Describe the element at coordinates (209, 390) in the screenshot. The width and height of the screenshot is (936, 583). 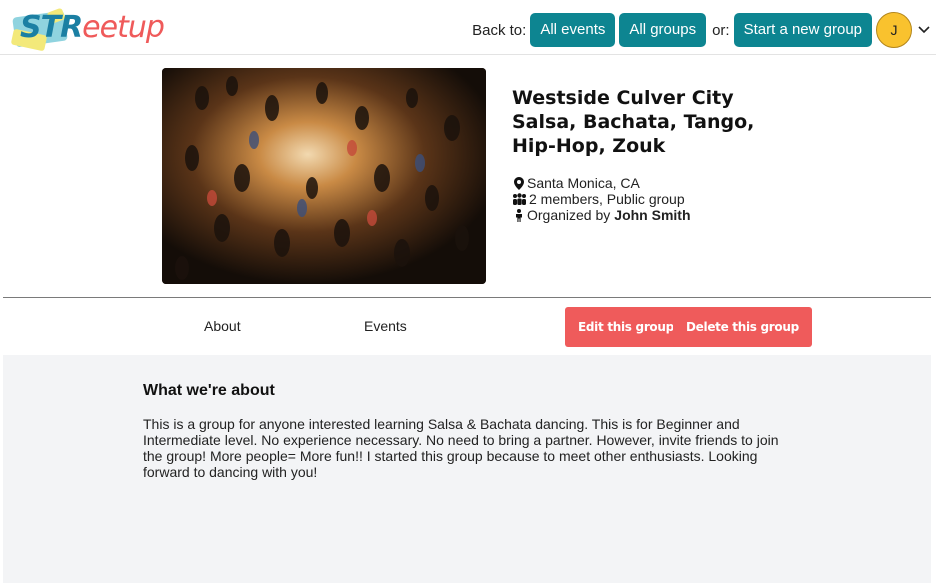
I see `about-heading: What we're about` at that location.